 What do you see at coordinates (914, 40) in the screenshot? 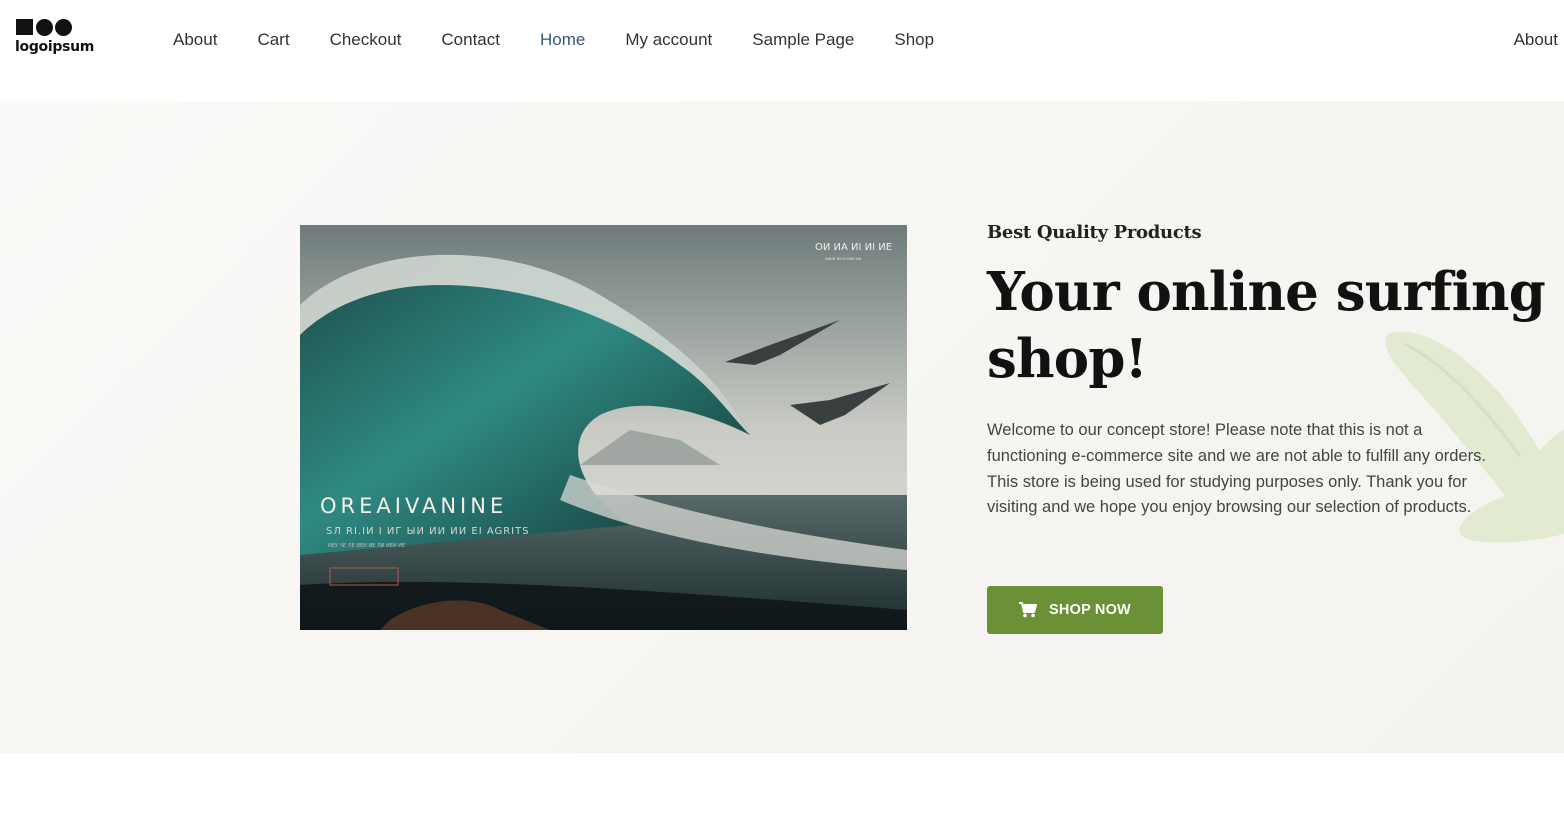
I see `nav-item-shop: Shop` at bounding box center [914, 40].